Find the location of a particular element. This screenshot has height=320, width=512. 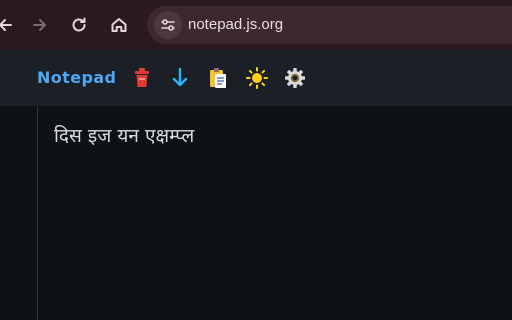

clipboard-icon is located at coordinates (218, 78).